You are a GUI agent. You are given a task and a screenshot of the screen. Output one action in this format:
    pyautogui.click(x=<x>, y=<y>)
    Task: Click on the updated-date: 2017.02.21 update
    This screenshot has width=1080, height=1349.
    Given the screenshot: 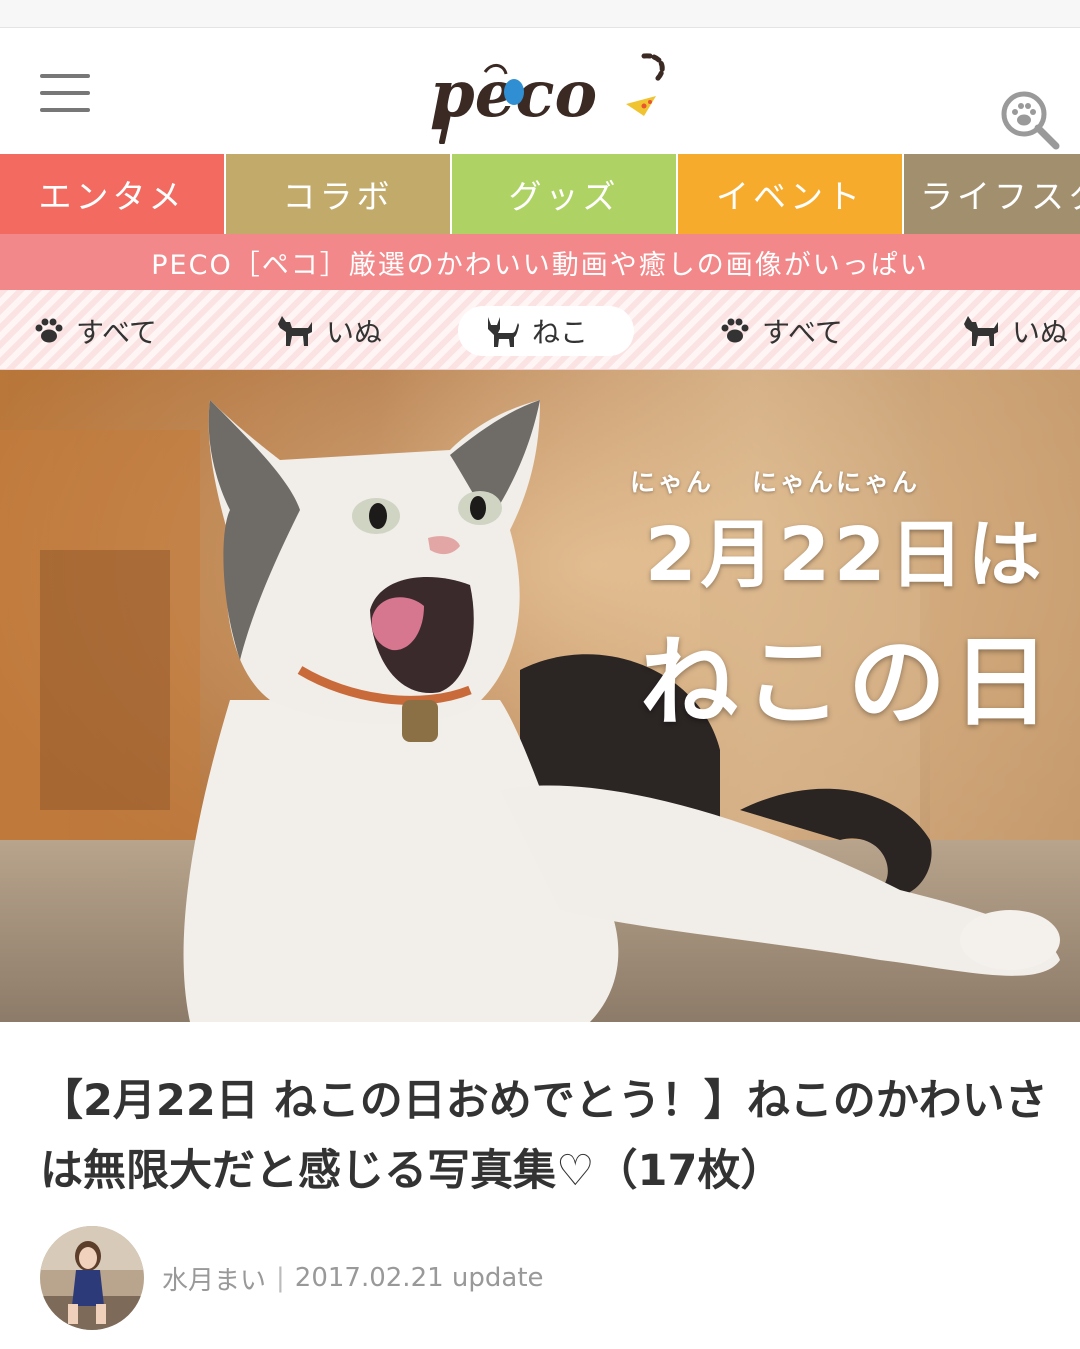 What is the action you would take?
    pyautogui.click(x=419, y=1278)
    